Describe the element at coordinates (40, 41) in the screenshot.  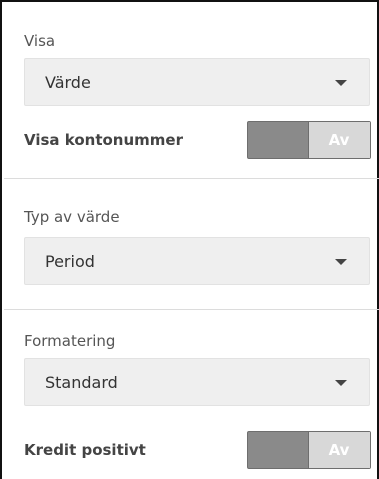
I see `visa-label: Visa` at that location.